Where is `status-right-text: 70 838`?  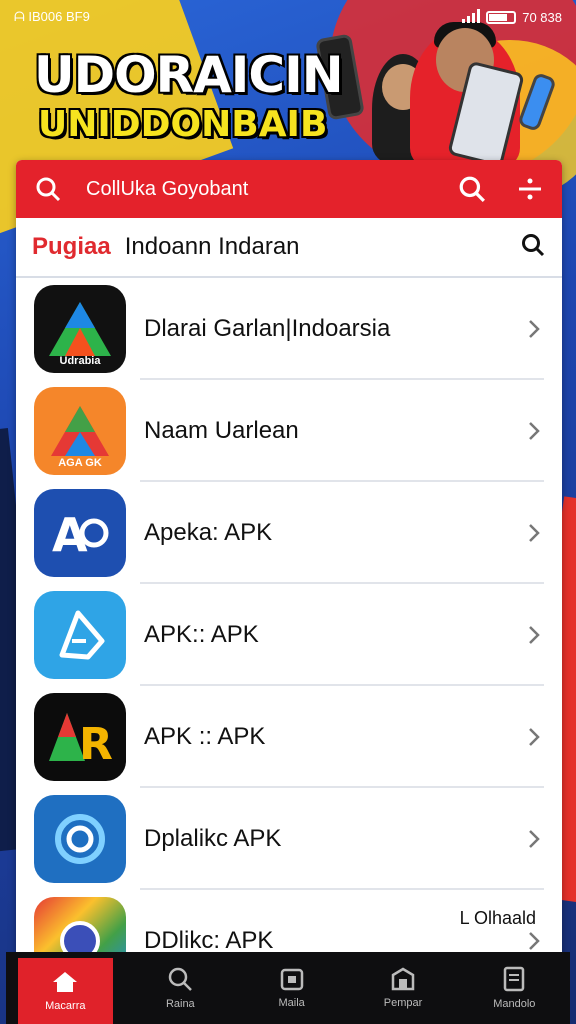 status-right-text: 70 838 is located at coordinates (542, 17).